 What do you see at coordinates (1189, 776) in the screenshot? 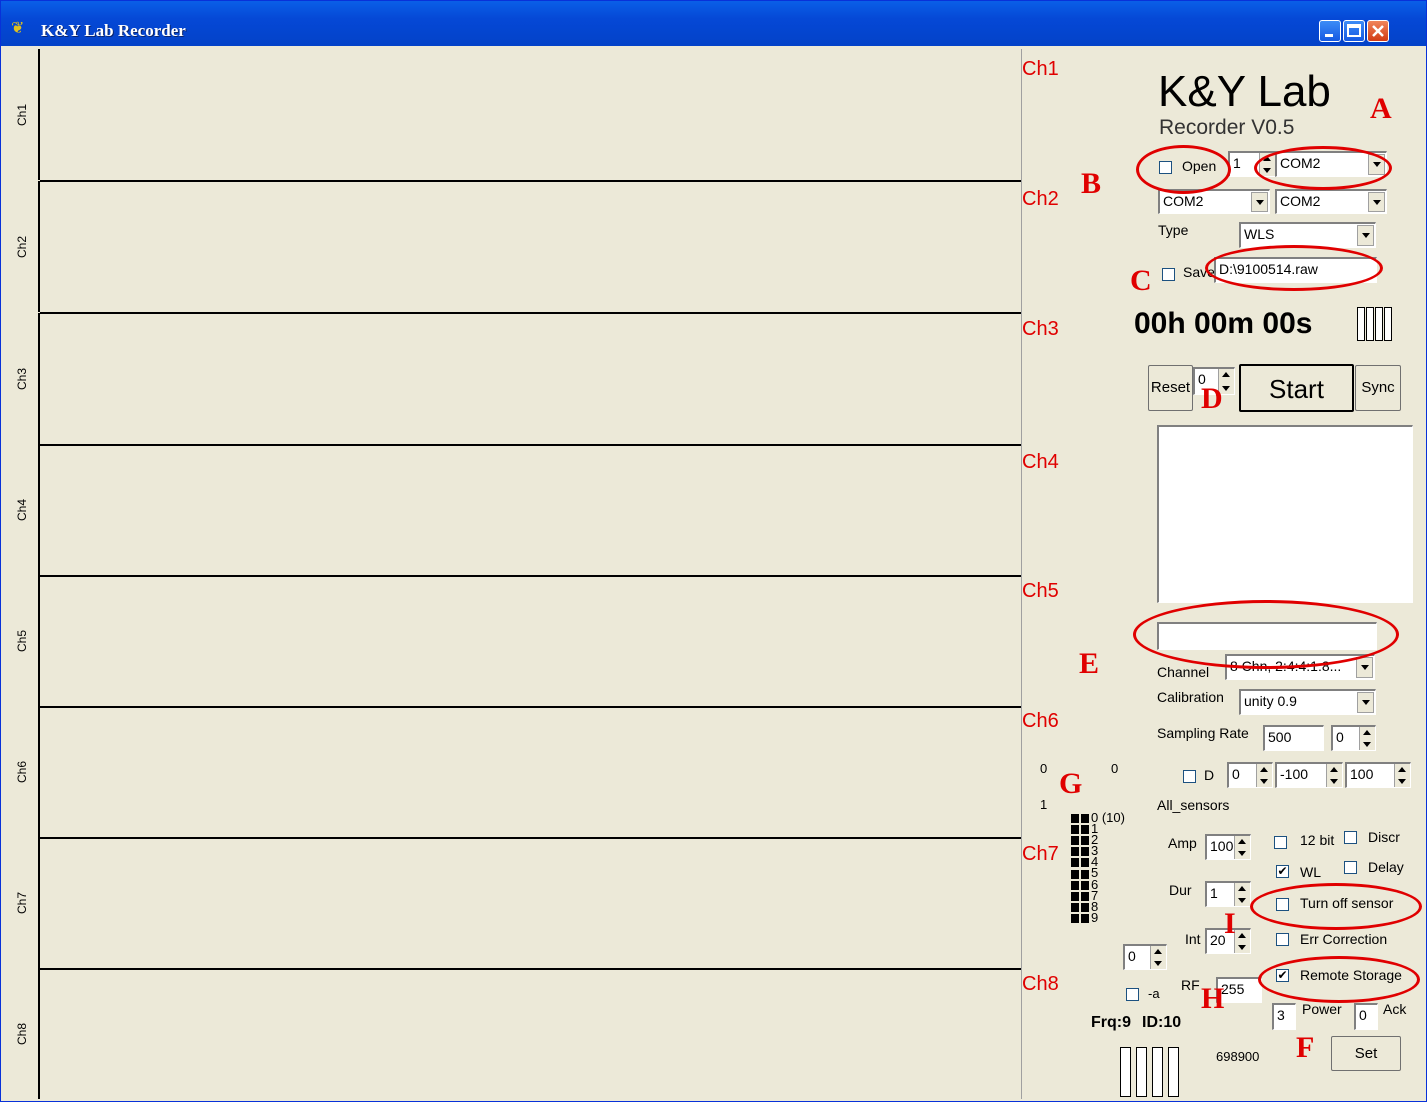
I see `d-checkbox` at bounding box center [1189, 776].